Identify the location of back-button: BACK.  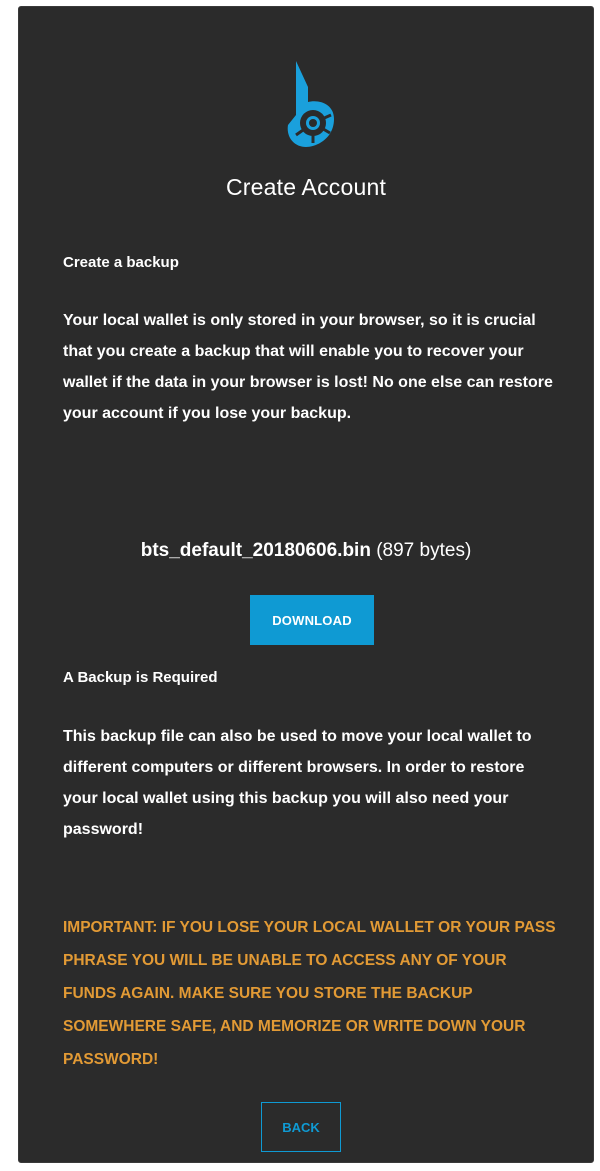
(301, 1127).